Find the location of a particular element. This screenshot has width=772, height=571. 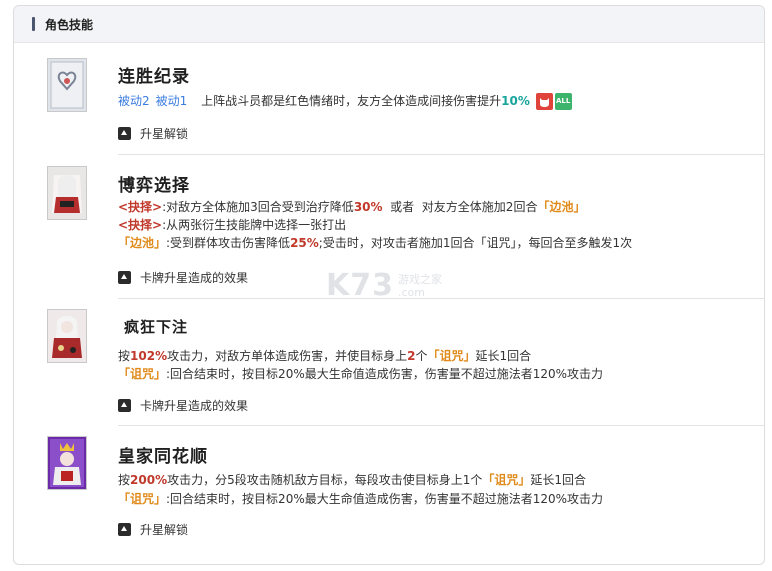

desc-text: 个 is located at coordinates (421, 356).